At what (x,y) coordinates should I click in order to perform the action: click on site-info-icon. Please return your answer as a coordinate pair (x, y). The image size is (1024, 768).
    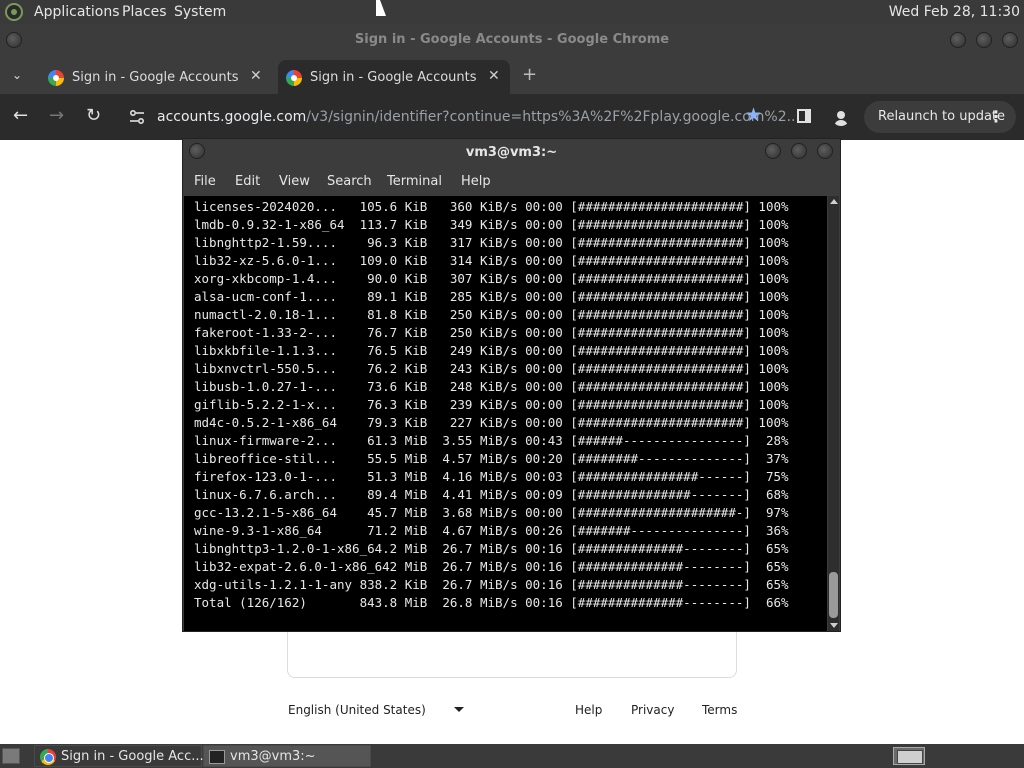
    Looking at the image, I should click on (137, 117).